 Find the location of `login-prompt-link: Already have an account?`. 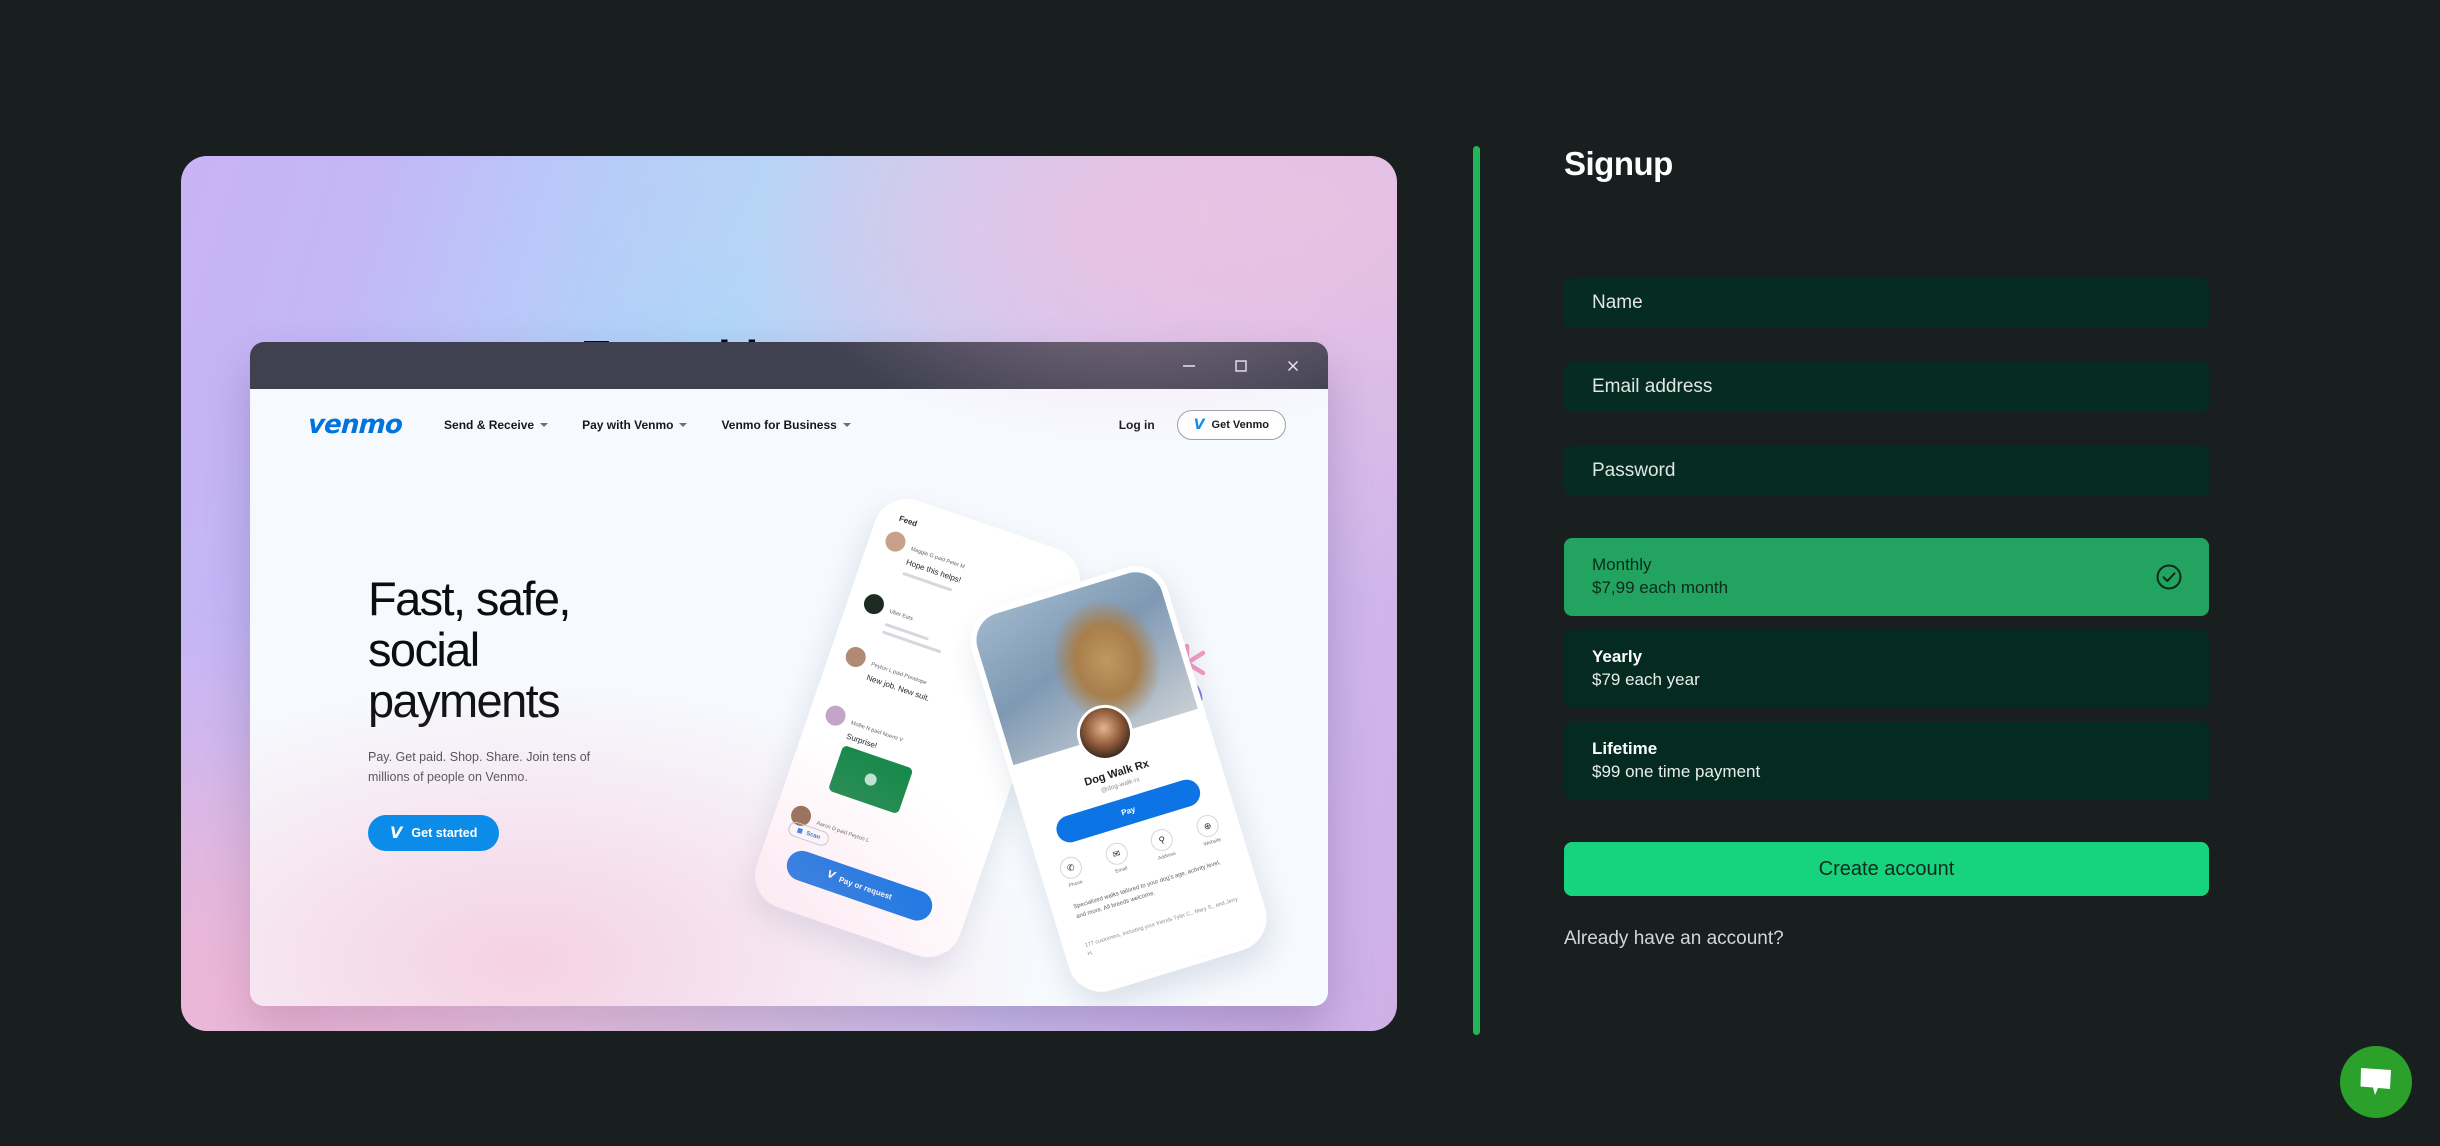

login-prompt-link: Already have an account? is located at coordinates (1886, 939).